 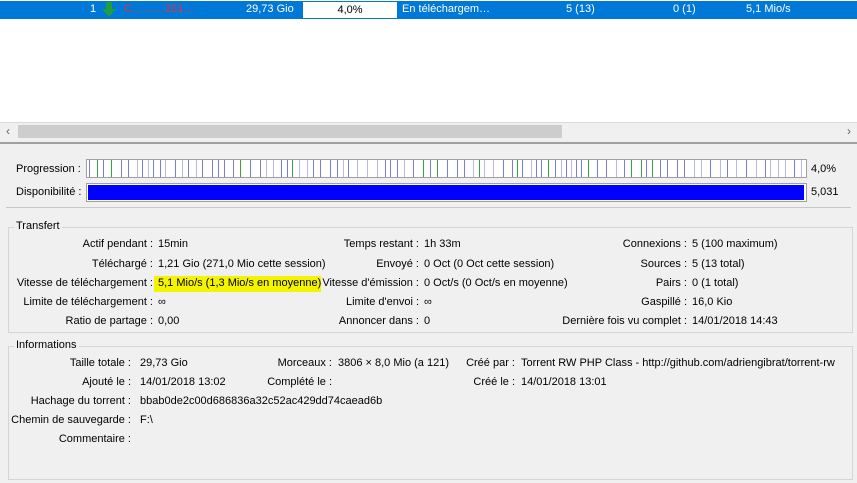 I want to click on availability-bar, so click(x=446, y=192).